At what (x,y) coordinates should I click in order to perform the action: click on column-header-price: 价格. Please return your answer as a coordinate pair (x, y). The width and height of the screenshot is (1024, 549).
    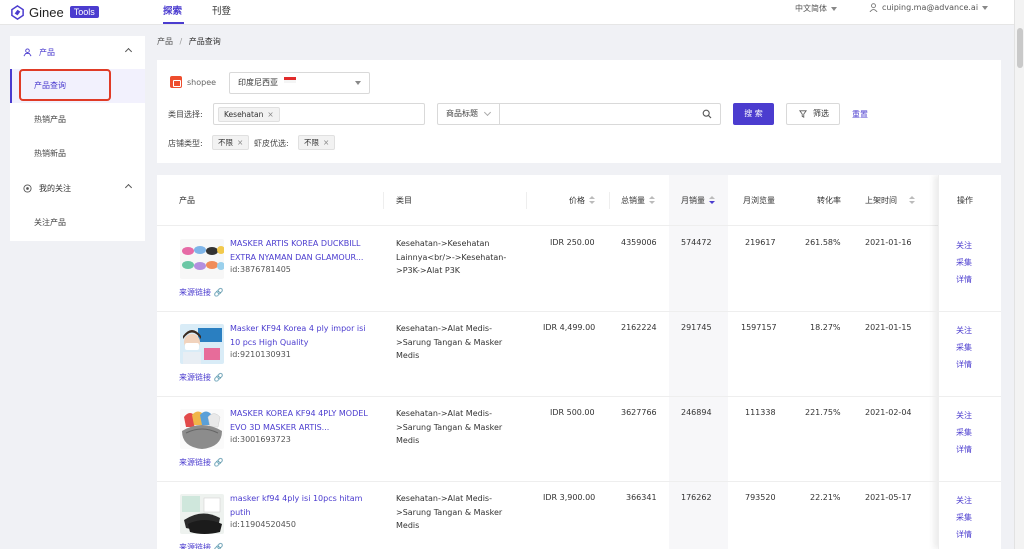
    Looking at the image, I should click on (582, 200).